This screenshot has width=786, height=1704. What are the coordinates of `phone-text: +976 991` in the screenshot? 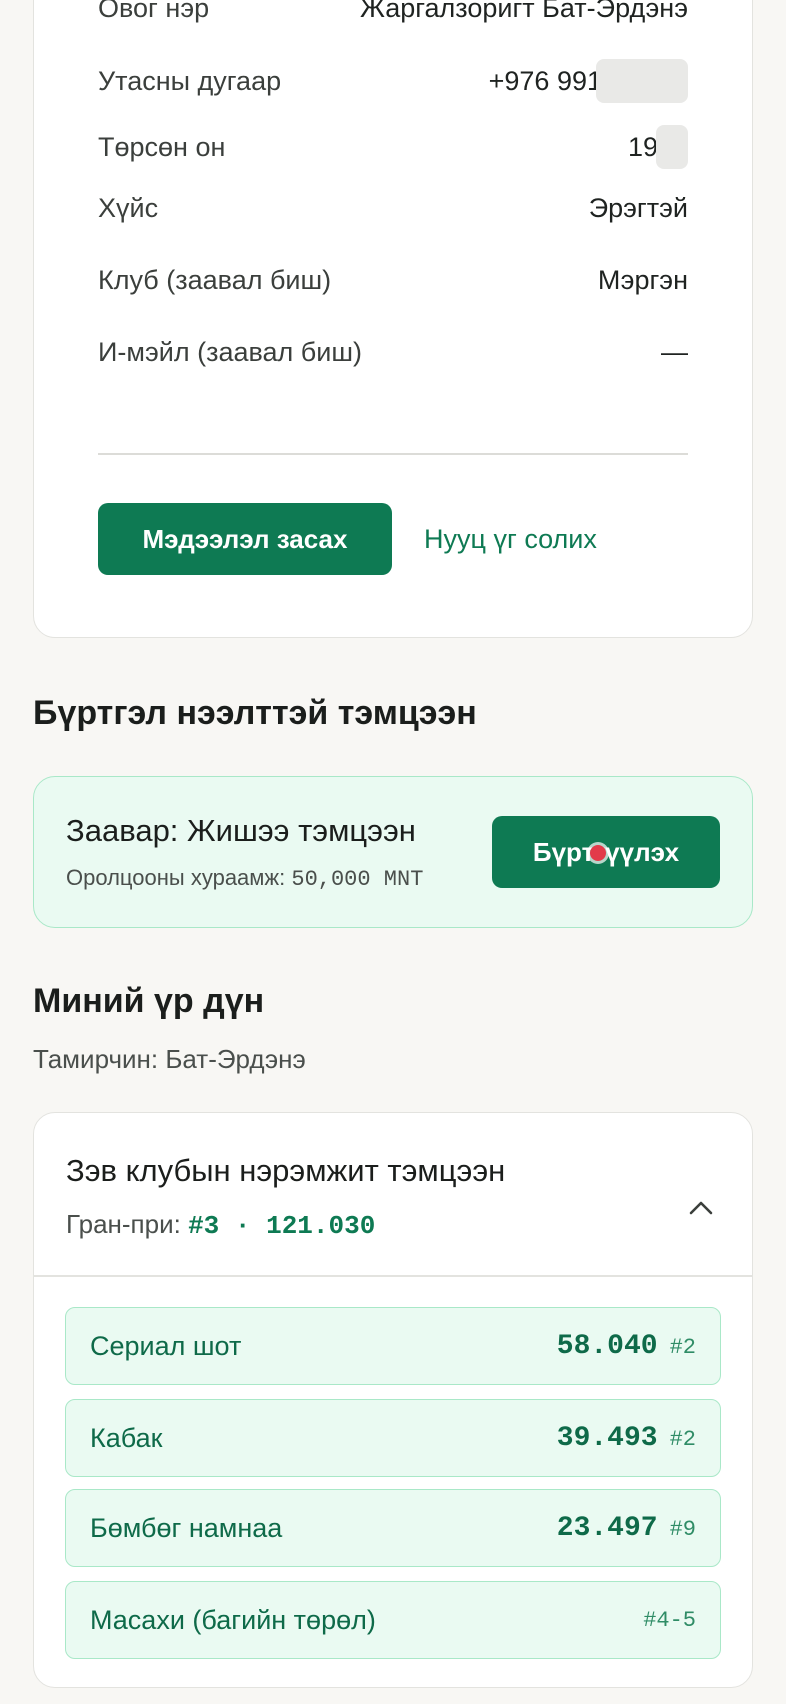 It's located at (545, 80).